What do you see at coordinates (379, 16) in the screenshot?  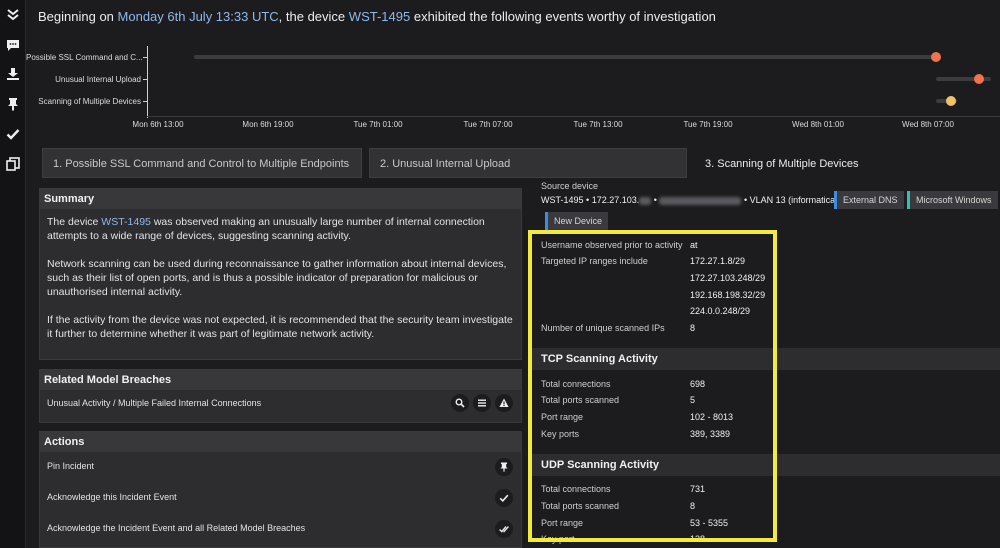 I see `header-device-link: WST-1495` at bounding box center [379, 16].